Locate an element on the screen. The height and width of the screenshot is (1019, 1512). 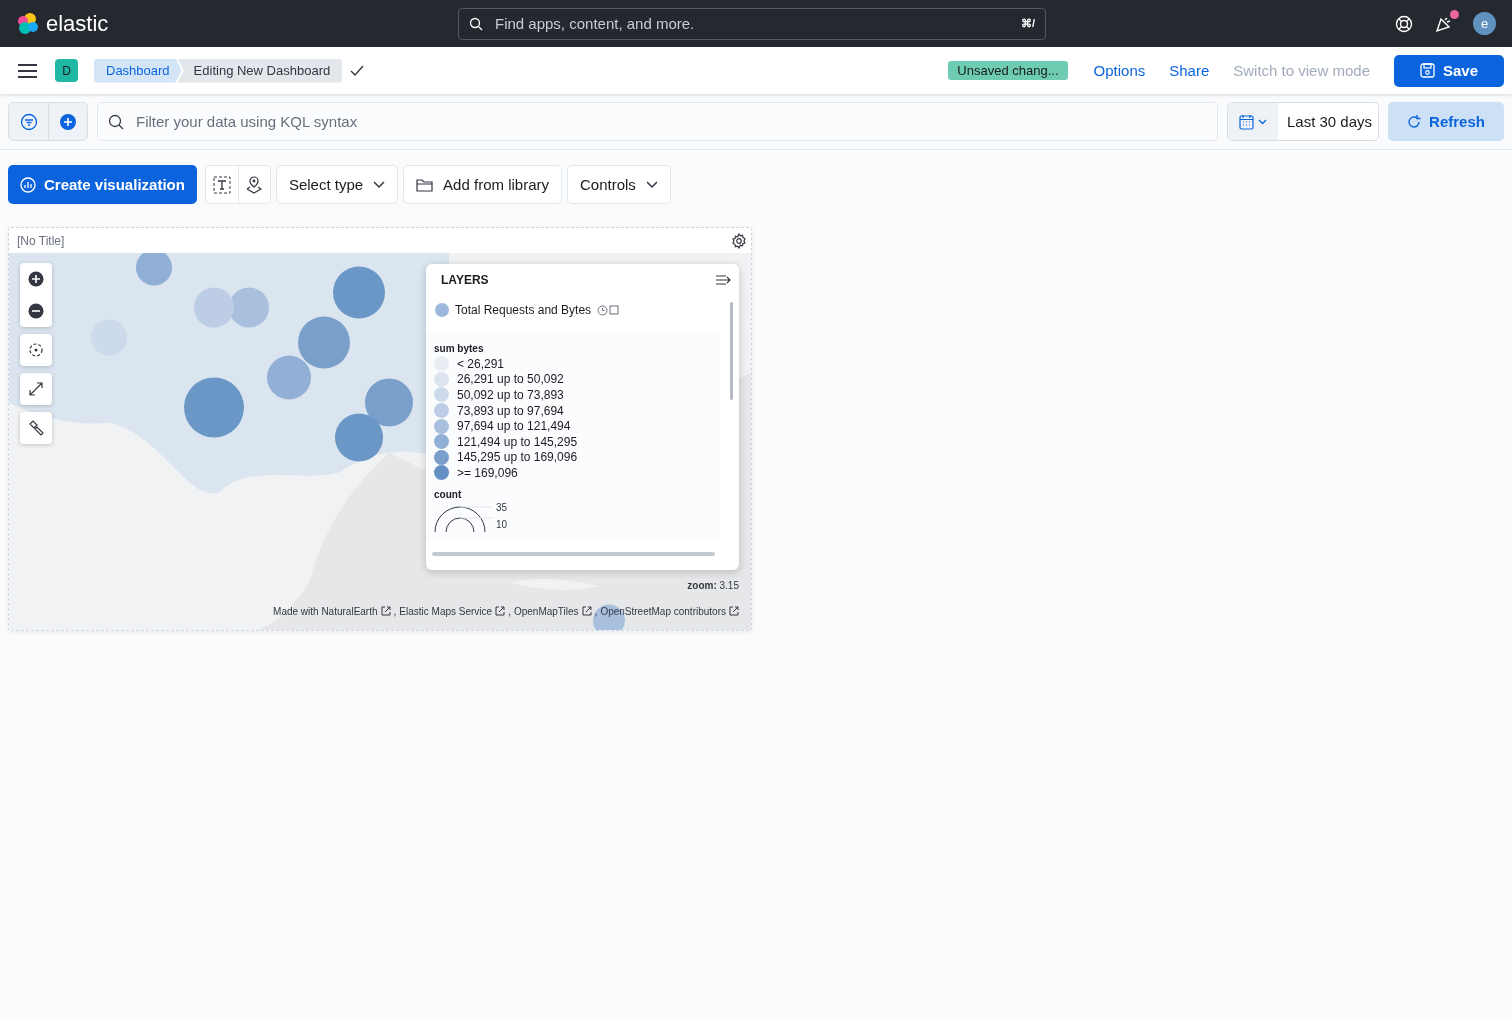
size-label: 35 is located at coordinates (502, 507).